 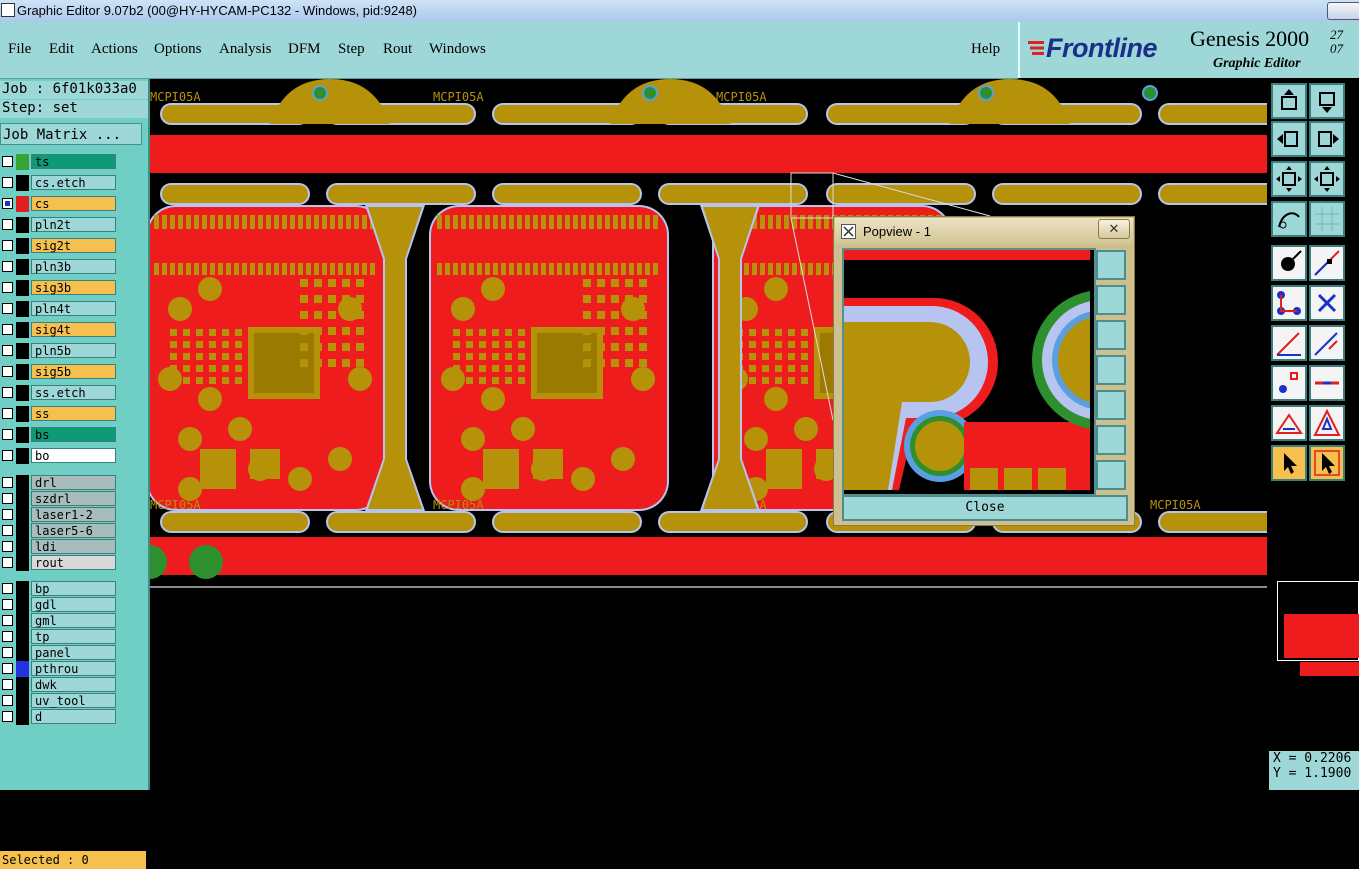 I want to click on popview-up-icon, so click(x=1111, y=300).